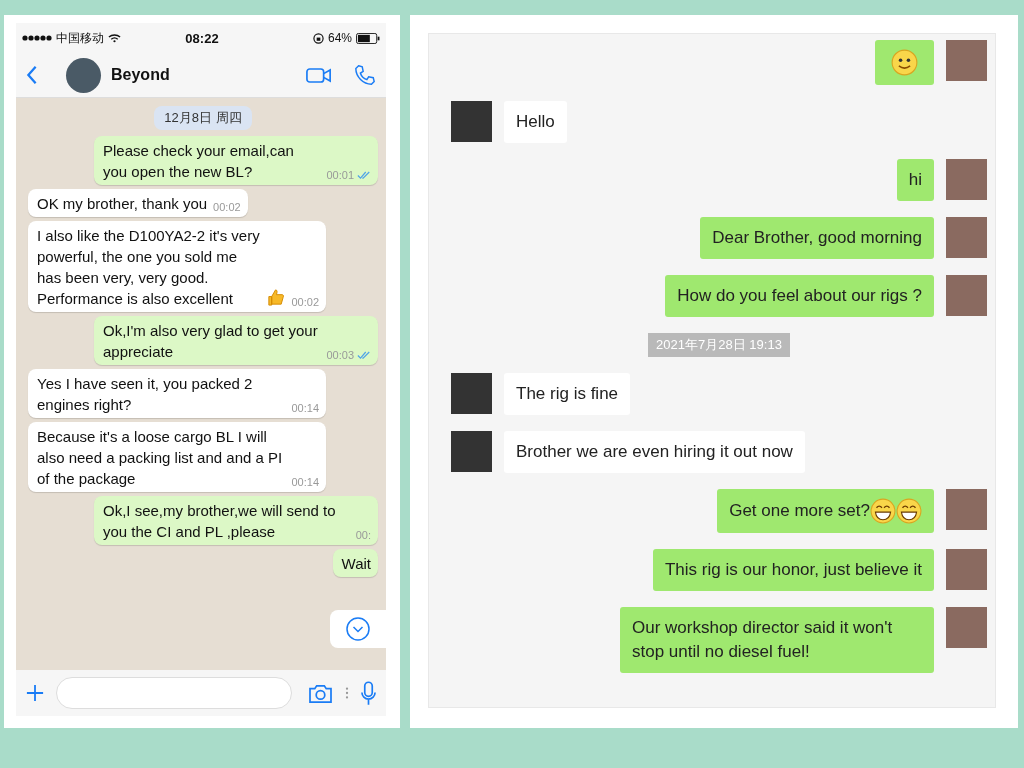 The image size is (1024, 768). I want to click on message-time: 00:03, so click(340, 355).